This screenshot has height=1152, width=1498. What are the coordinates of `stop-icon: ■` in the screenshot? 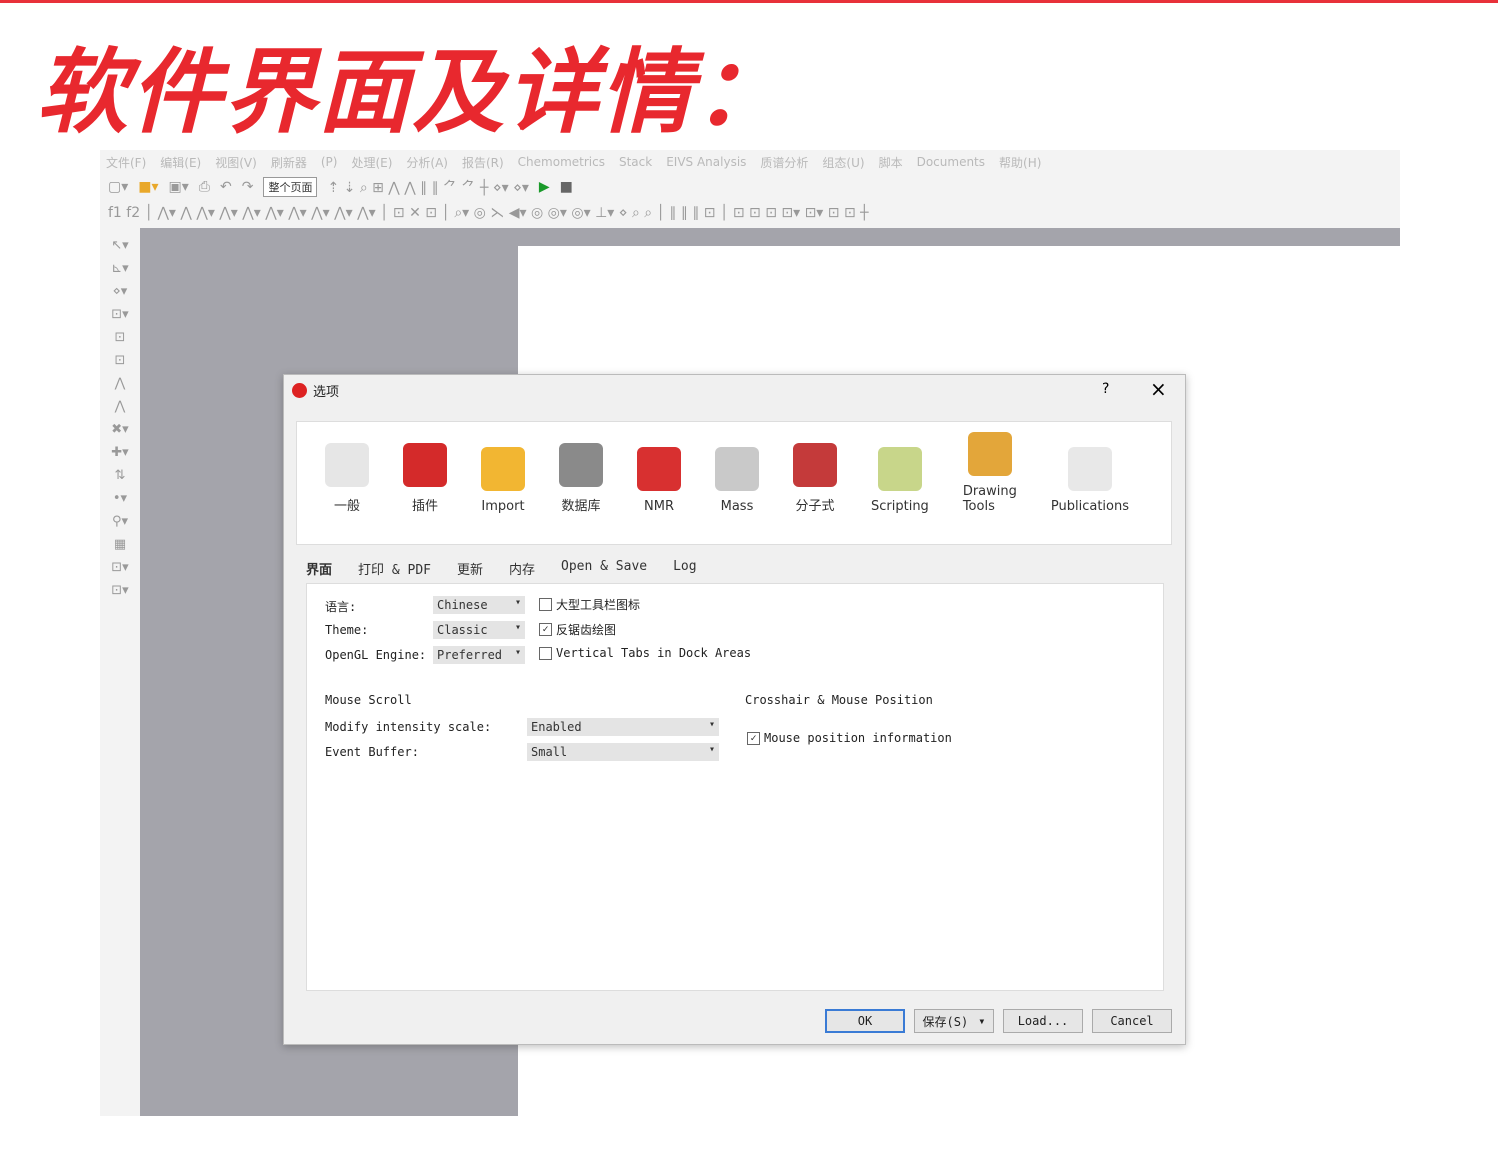 It's located at (566, 187).